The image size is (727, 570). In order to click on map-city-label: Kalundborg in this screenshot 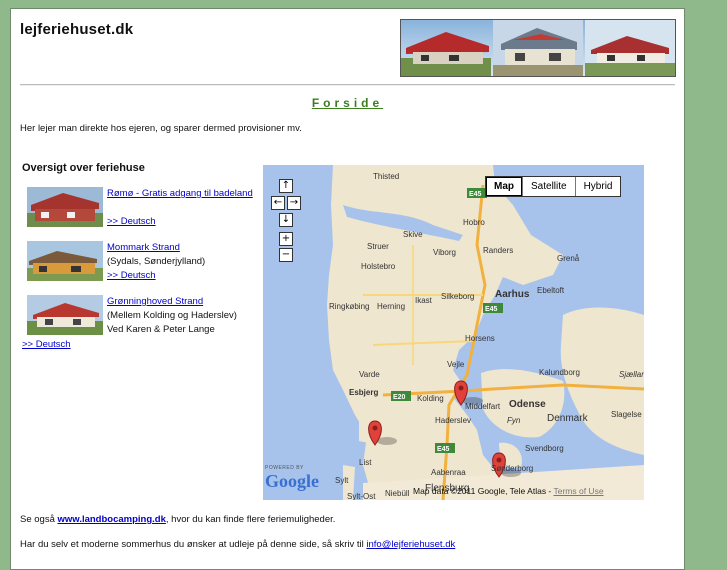, I will do `click(559, 372)`.